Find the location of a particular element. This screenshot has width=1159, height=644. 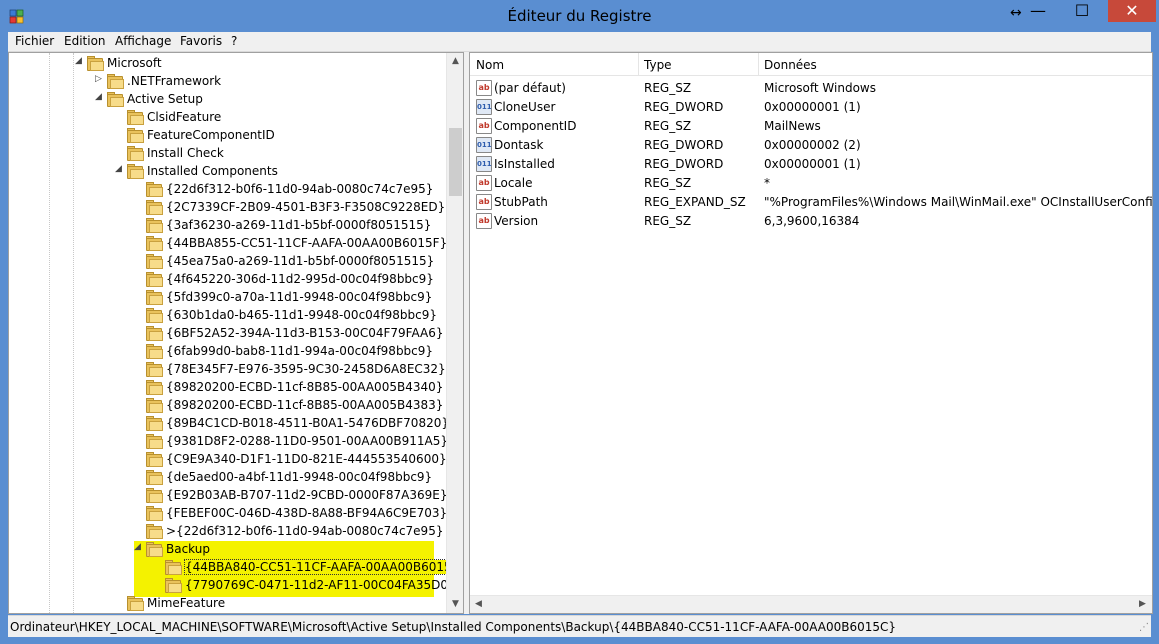

list-header: Nom Type Données is located at coordinates (811, 64).